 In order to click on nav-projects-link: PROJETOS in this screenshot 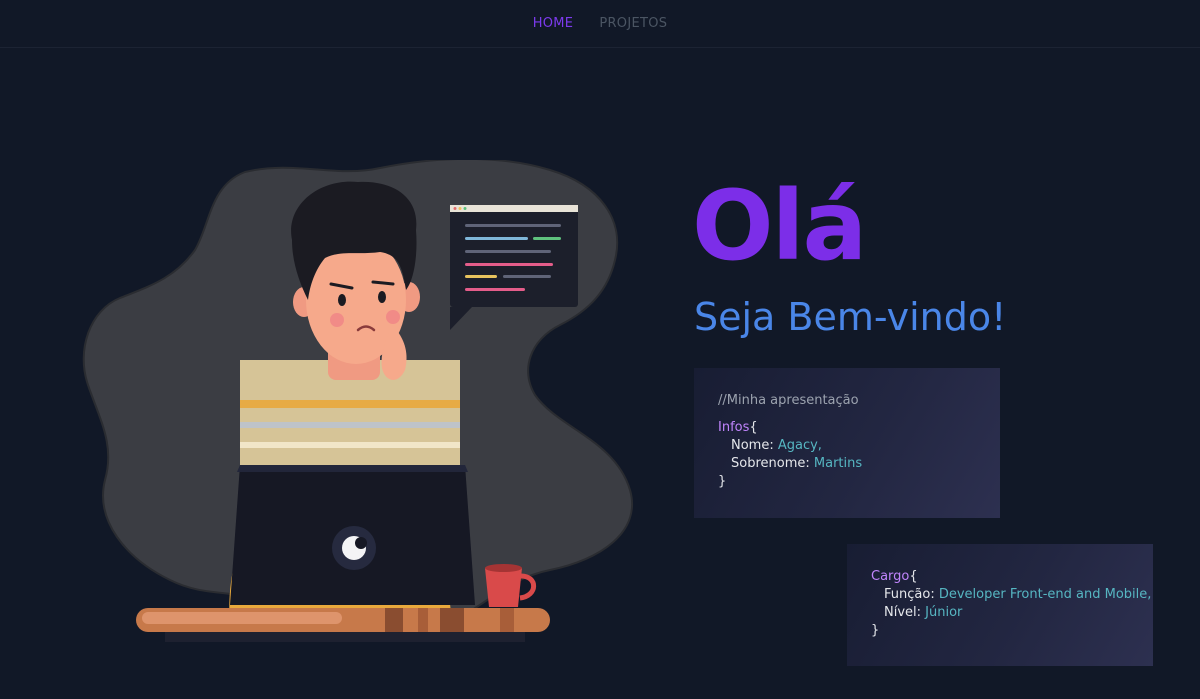, I will do `click(633, 23)`.